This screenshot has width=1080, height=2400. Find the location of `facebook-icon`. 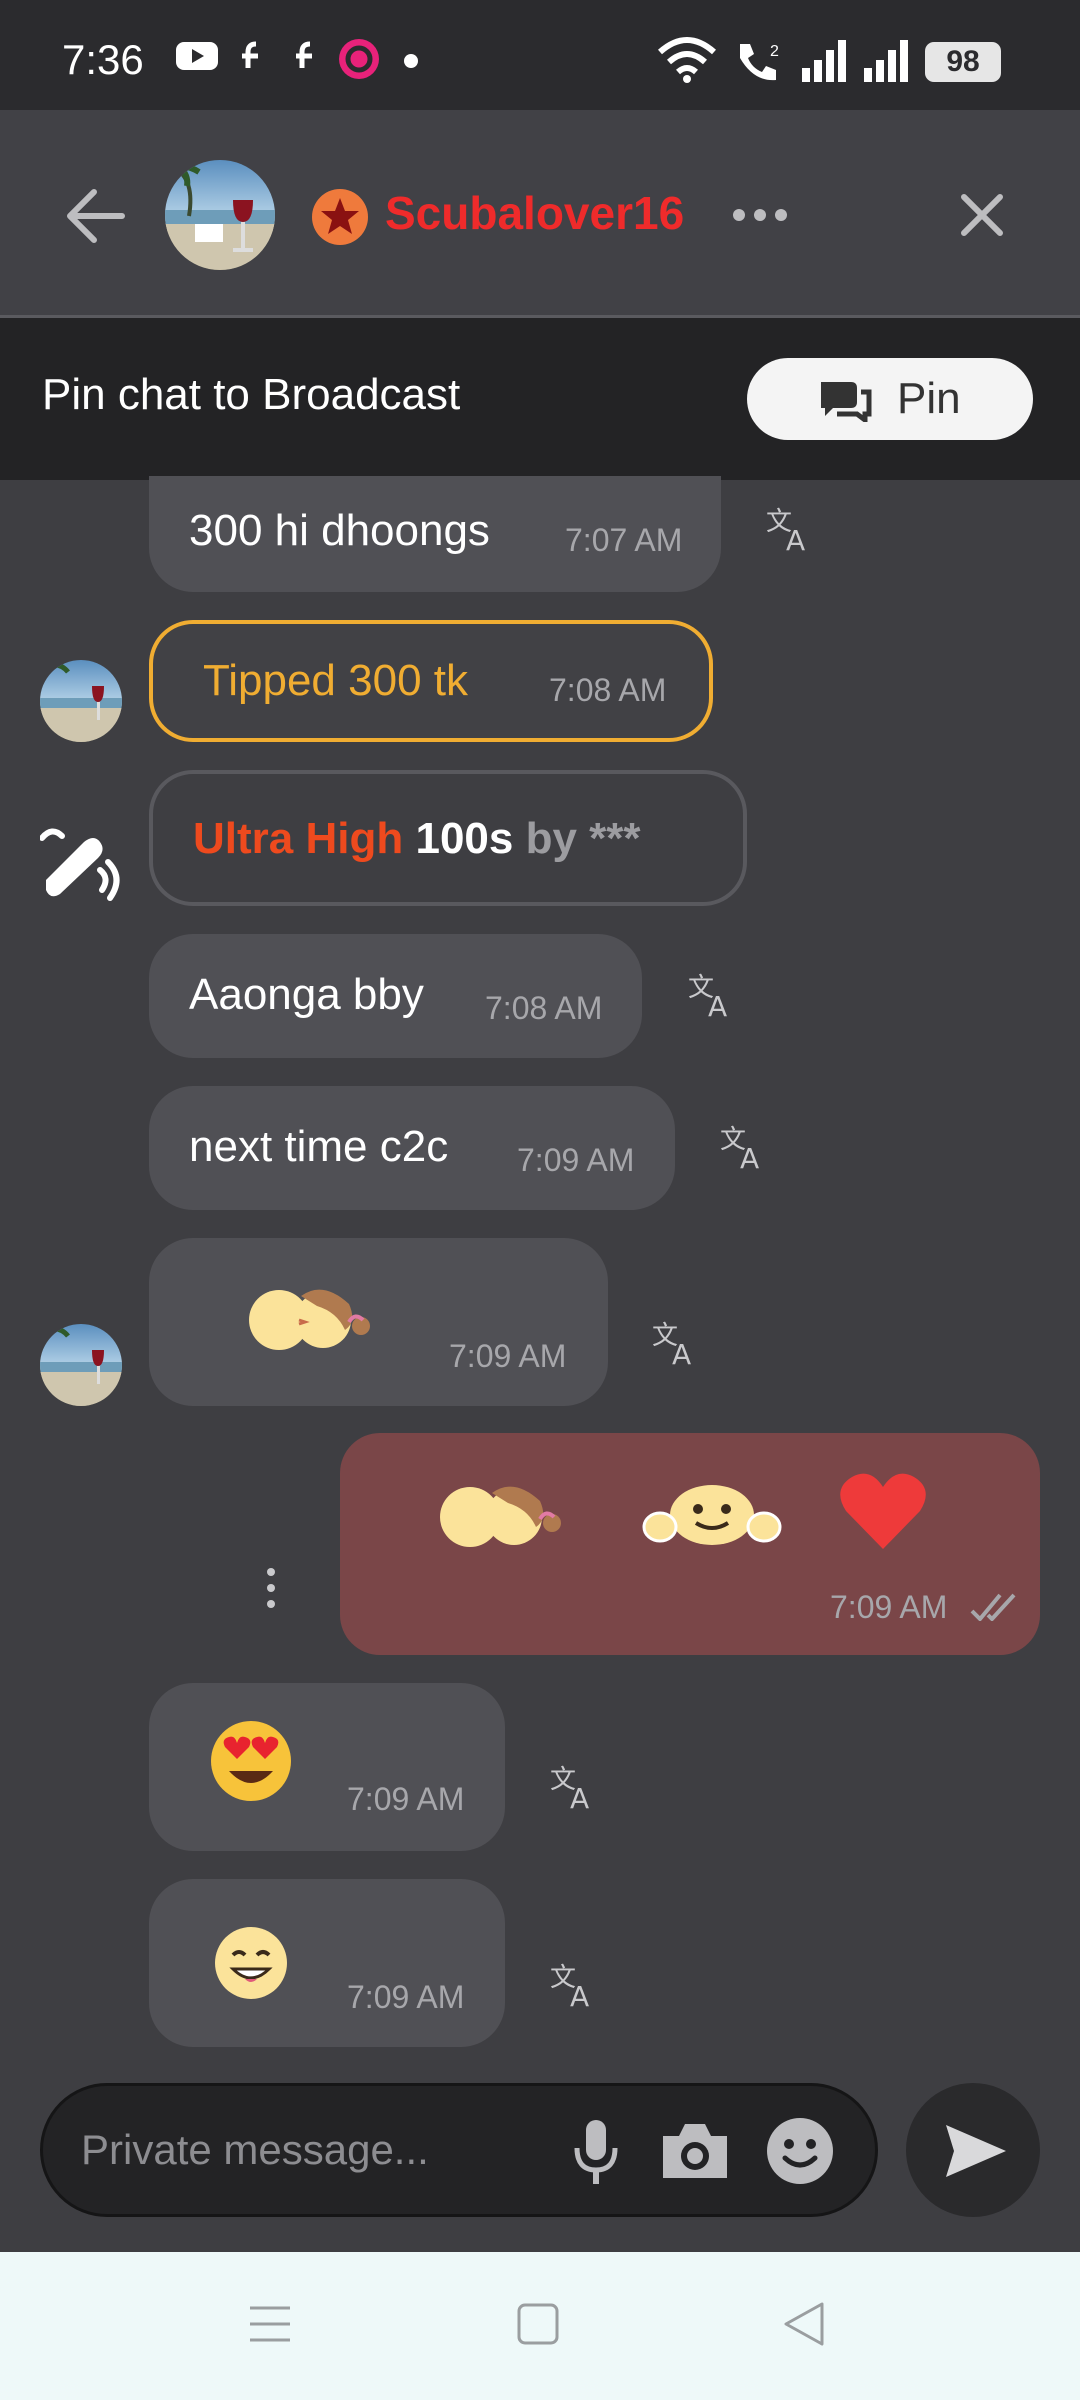

facebook-icon is located at coordinates (250, 54).